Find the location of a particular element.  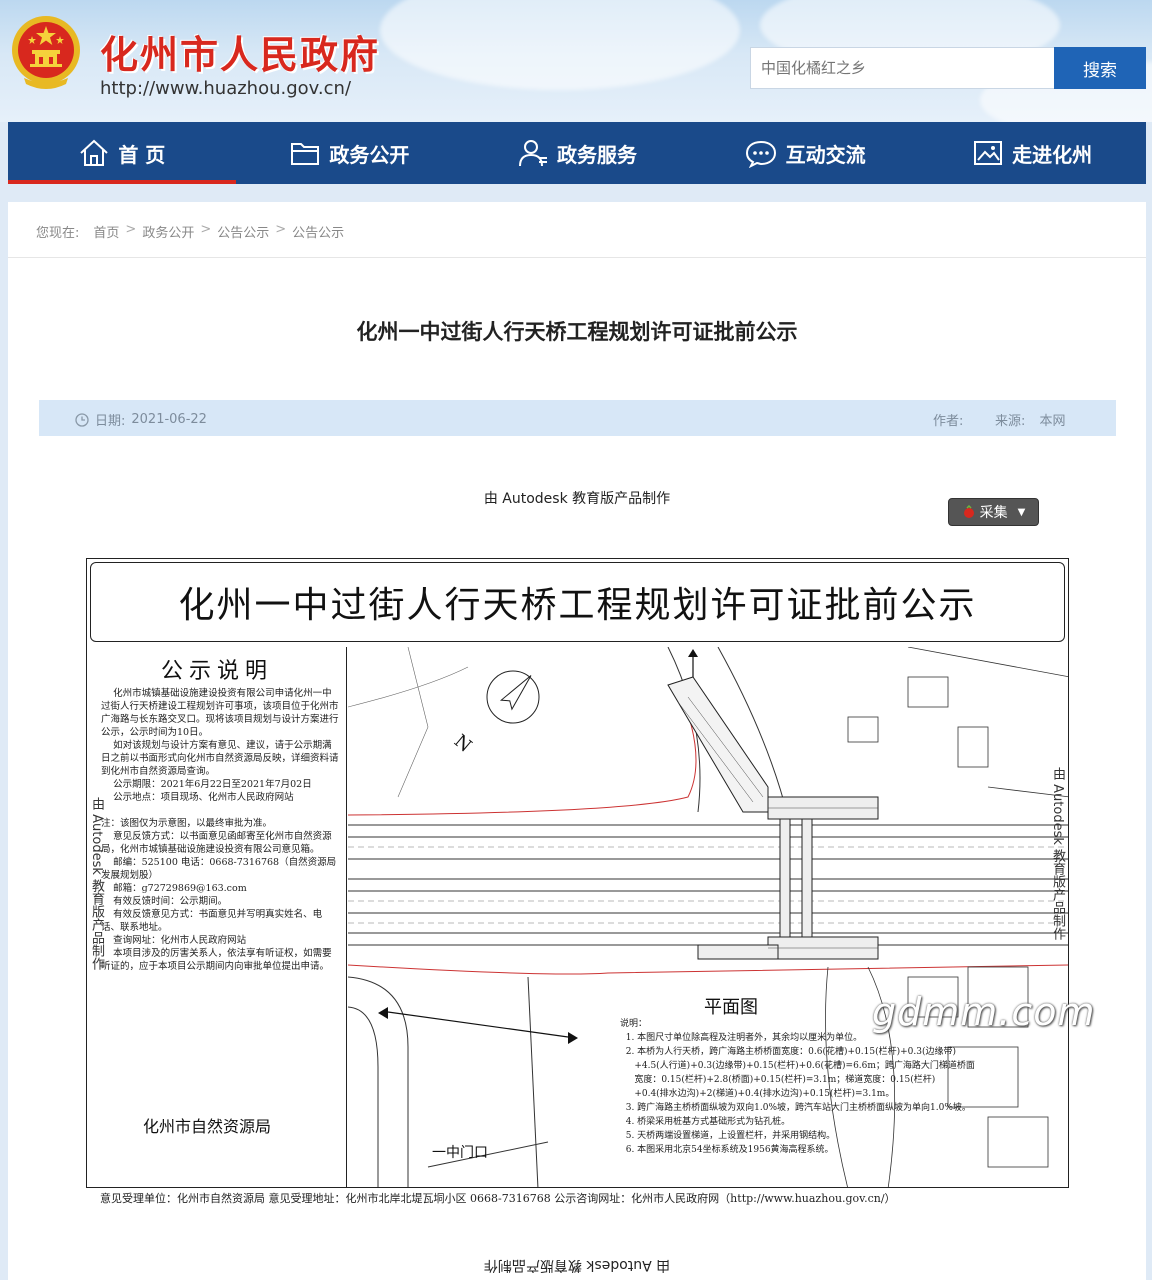

breadcrumb-item-home: 首页 is located at coordinates (106, 231).